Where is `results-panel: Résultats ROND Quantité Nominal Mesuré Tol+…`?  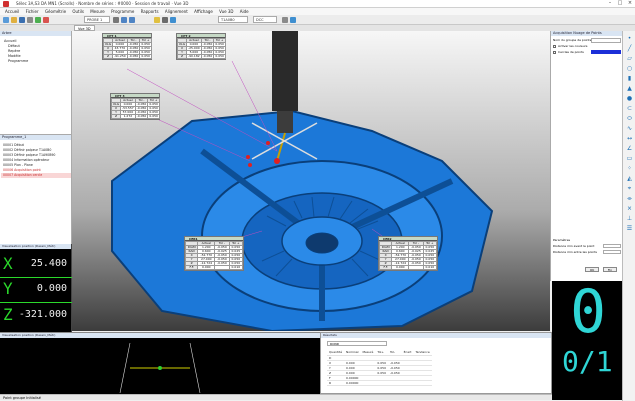 results-panel: Résultats ROND Quantité Nominal Mesuré Tol+… is located at coordinates (436, 363).